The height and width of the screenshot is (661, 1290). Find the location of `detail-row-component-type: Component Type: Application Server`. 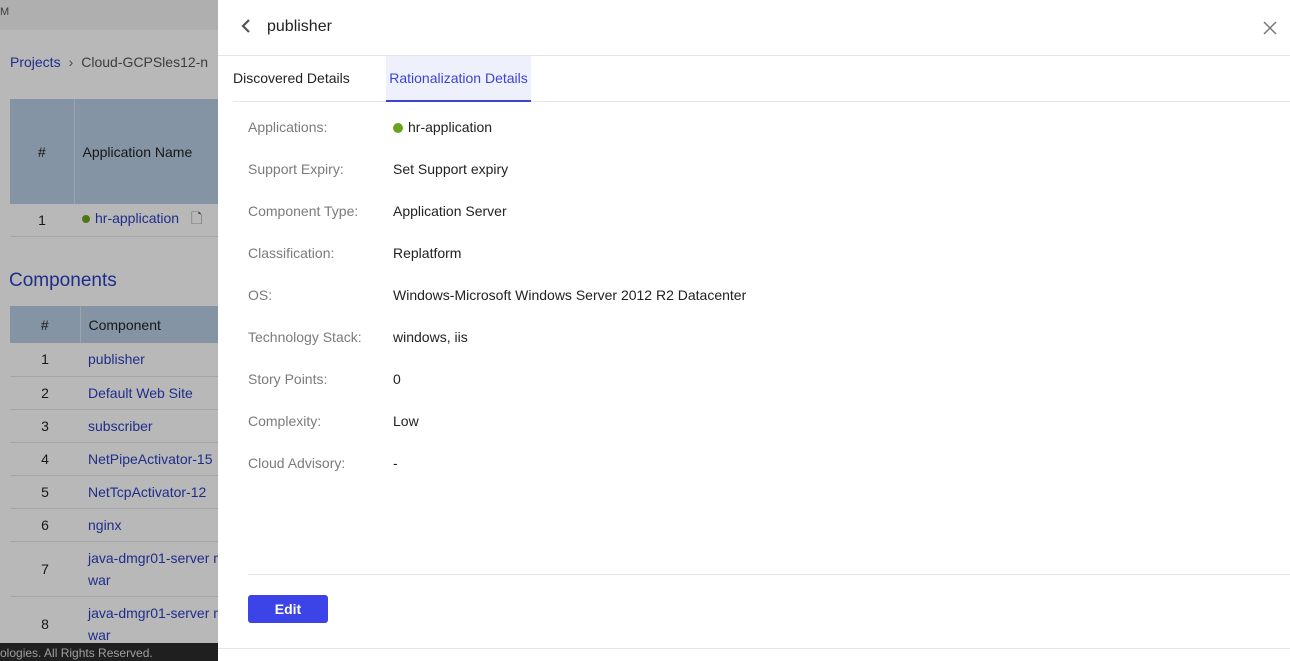

detail-row-component-type: Component Type: Application Server is located at coordinates (748, 211).